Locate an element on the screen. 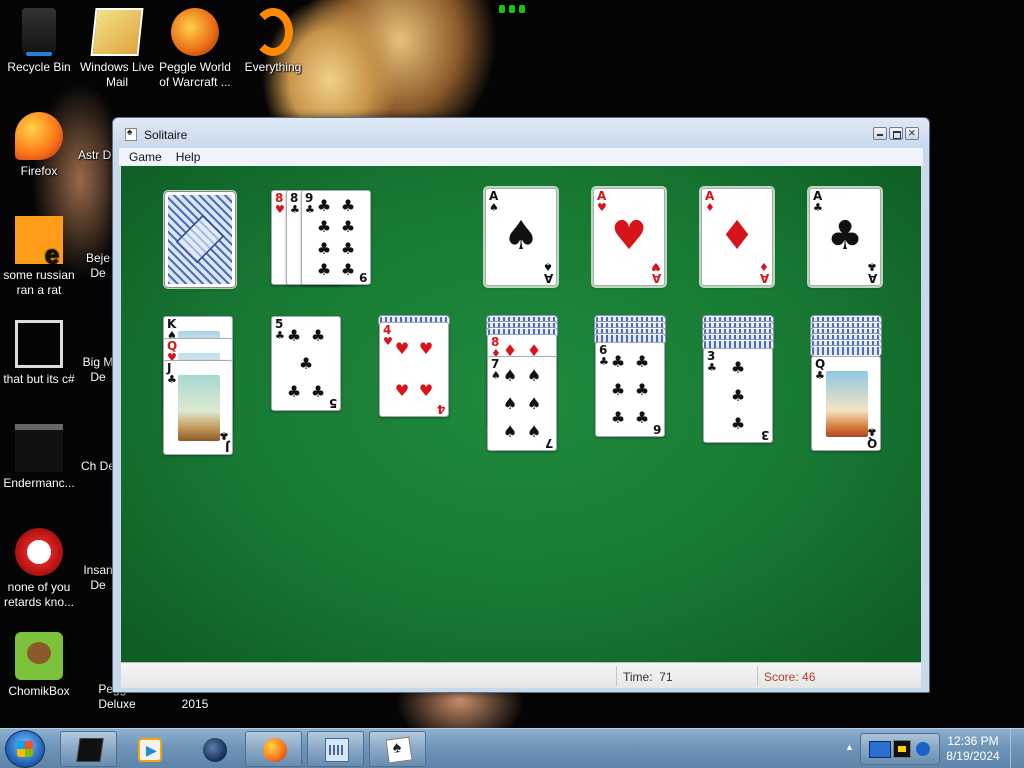 The width and height of the screenshot is (1024, 768). taskbar-button-media is located at coordinates (148, 749).